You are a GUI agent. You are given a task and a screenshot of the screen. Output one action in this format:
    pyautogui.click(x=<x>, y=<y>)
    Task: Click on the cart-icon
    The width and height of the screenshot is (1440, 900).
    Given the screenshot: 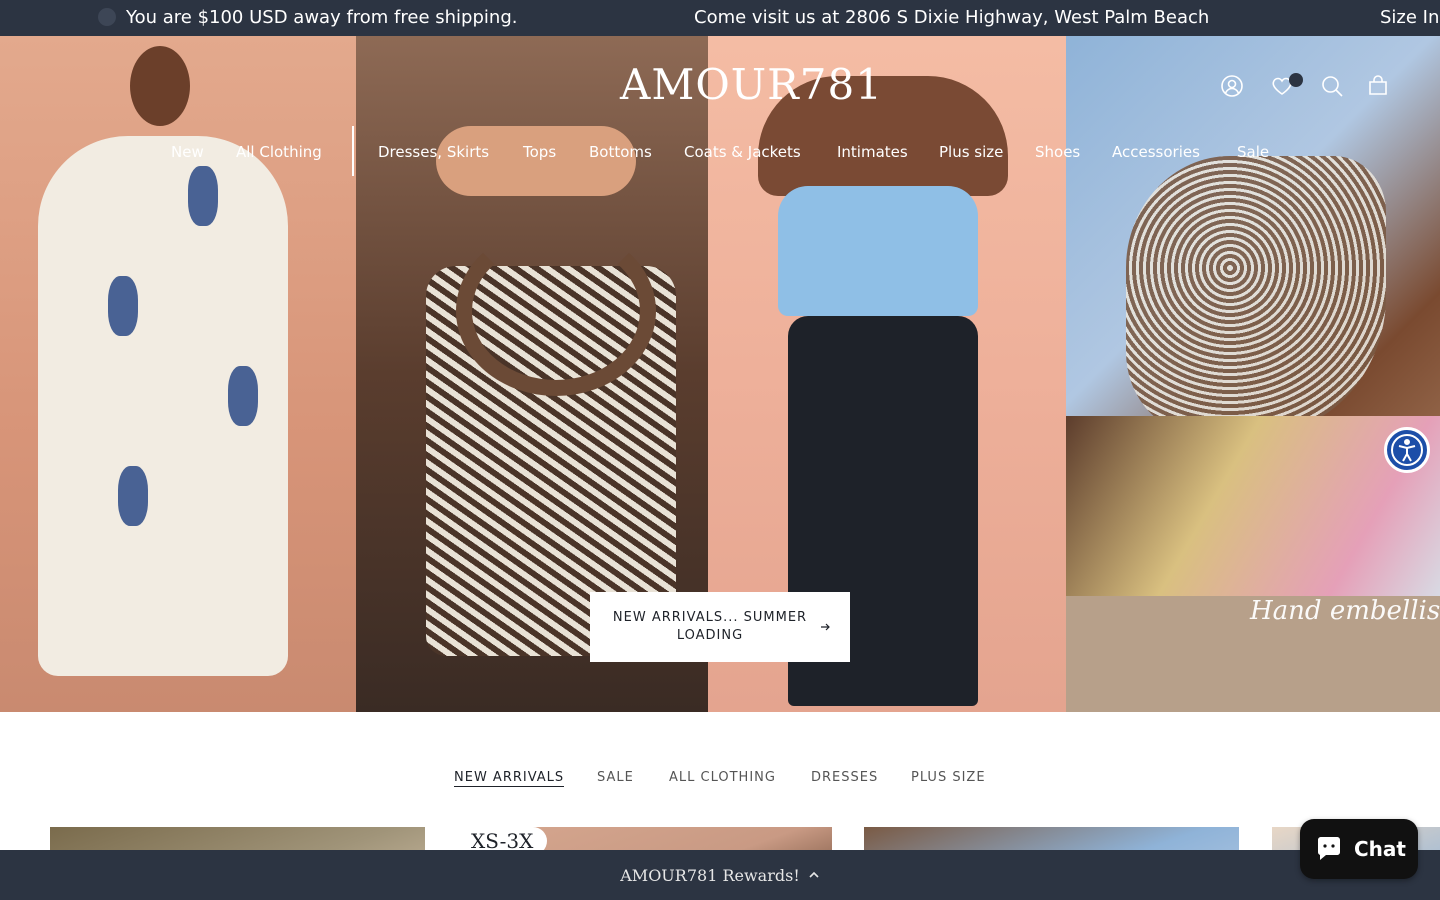 What is the action you would take?
    pyautogui.click(x=1378, y=86)
    